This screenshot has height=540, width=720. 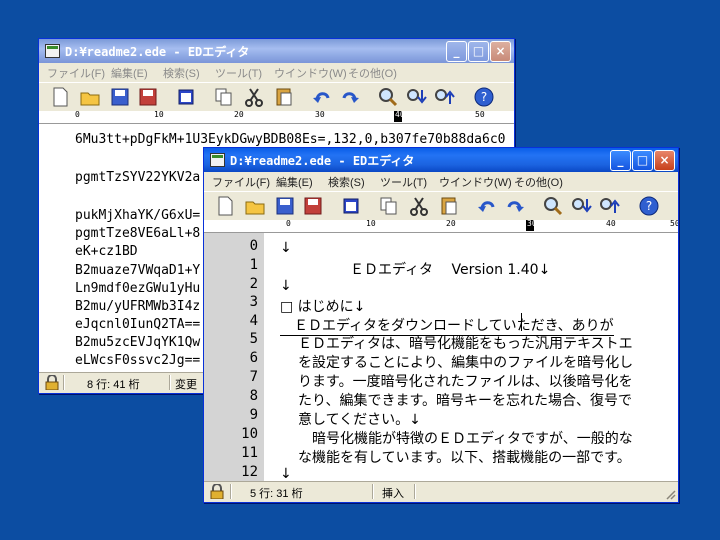 I want to click on line-number: 9, so click(x=253, y=415).